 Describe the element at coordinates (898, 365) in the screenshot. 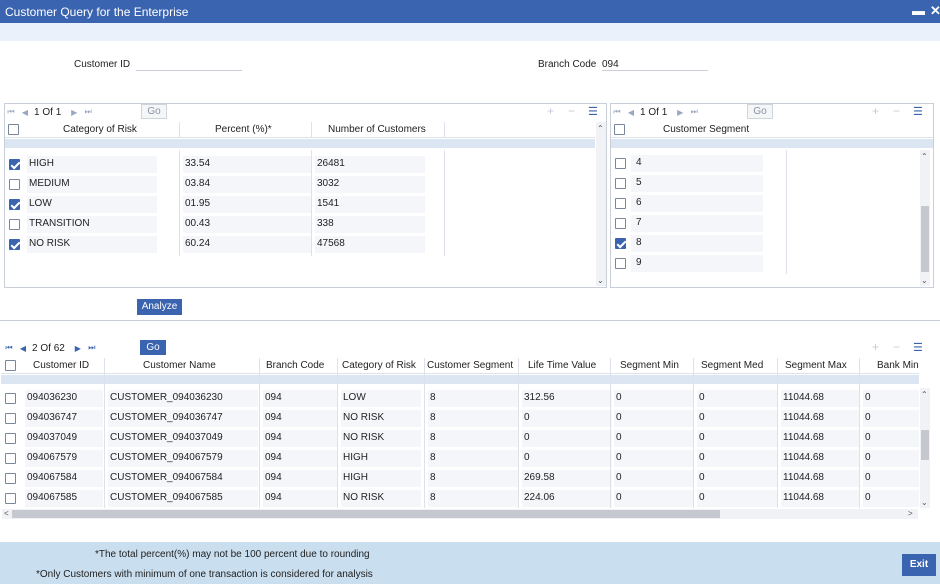

I see `col-bank-min: Bank Min` at that location.